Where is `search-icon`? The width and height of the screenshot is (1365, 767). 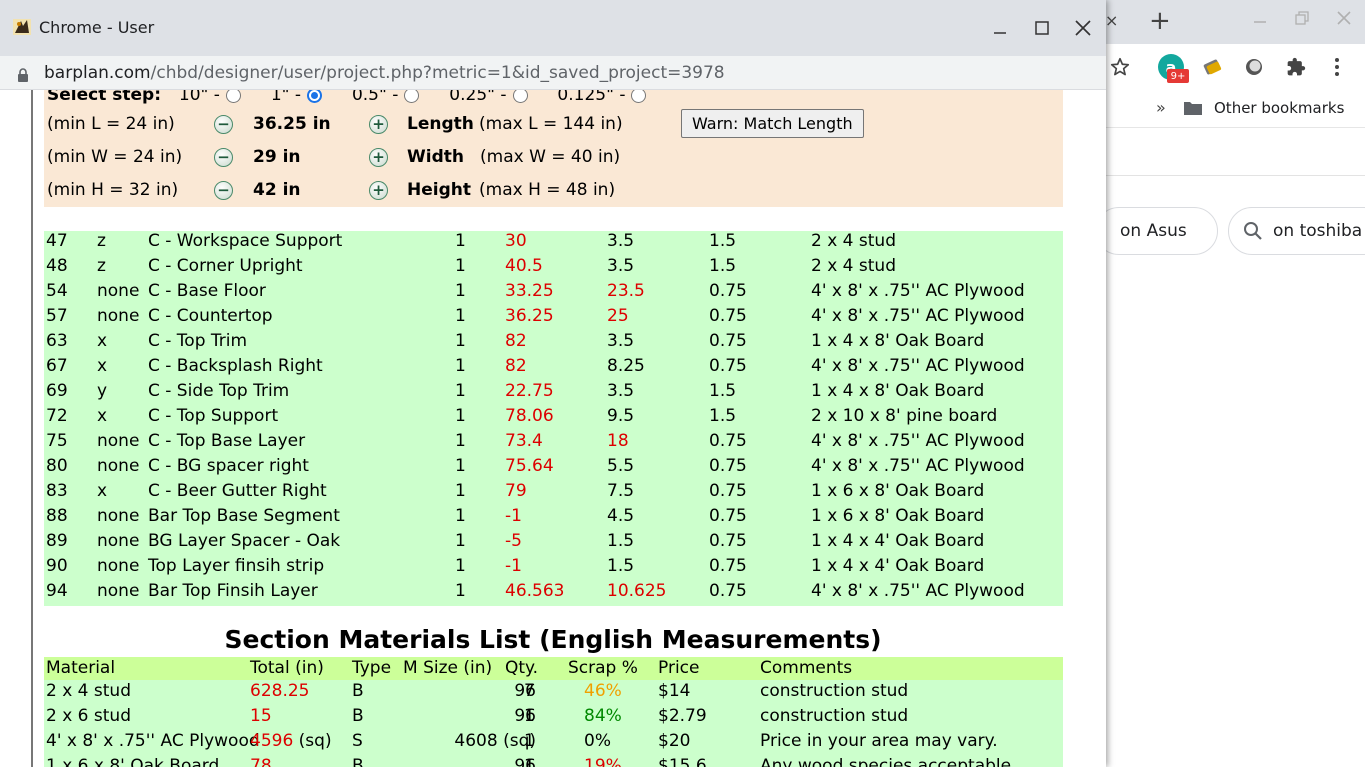
search-icon is located at coordinates (1253, 231).